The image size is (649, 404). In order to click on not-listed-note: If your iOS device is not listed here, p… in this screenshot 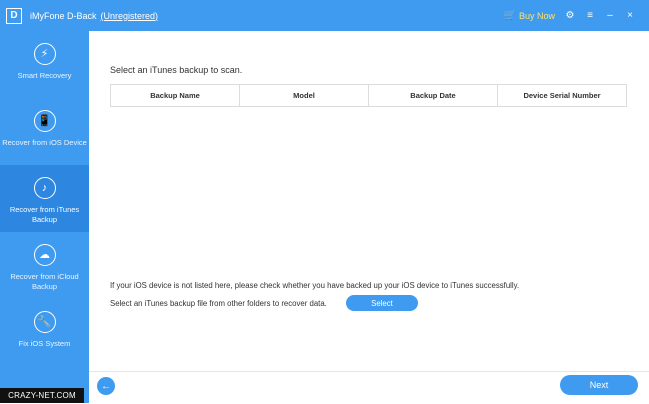, I will do `click(315, 285)`.